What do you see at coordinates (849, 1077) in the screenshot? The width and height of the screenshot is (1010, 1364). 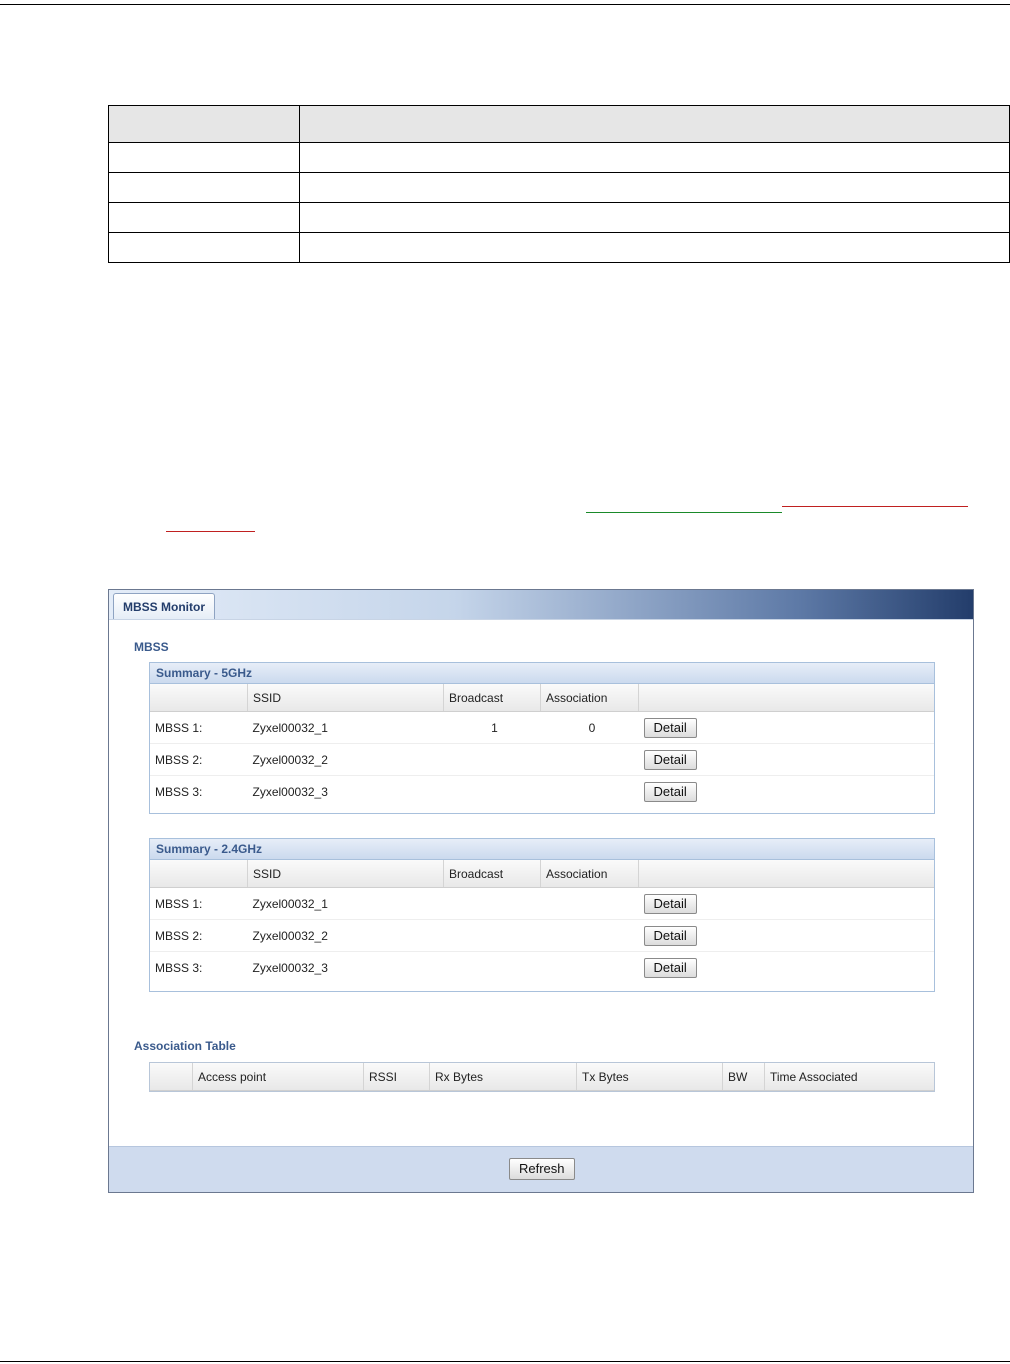 I see `column-header-time-associated: Time Associated` at bounding box center [849, 1077].